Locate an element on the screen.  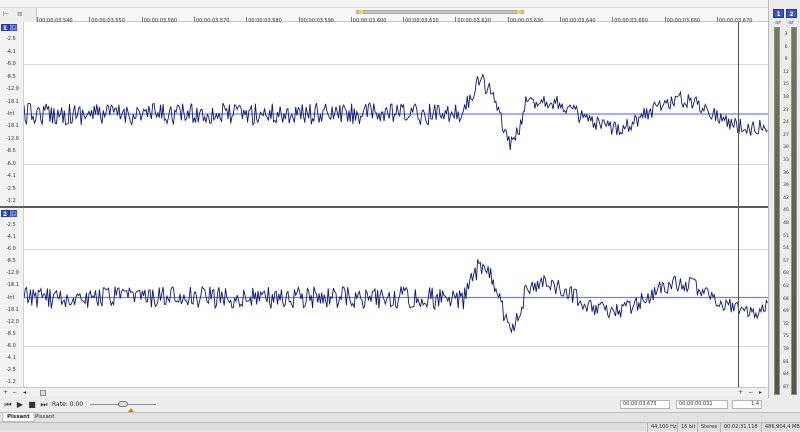
meter-channel-1-button: 1 is located at coordinates (778, 13).